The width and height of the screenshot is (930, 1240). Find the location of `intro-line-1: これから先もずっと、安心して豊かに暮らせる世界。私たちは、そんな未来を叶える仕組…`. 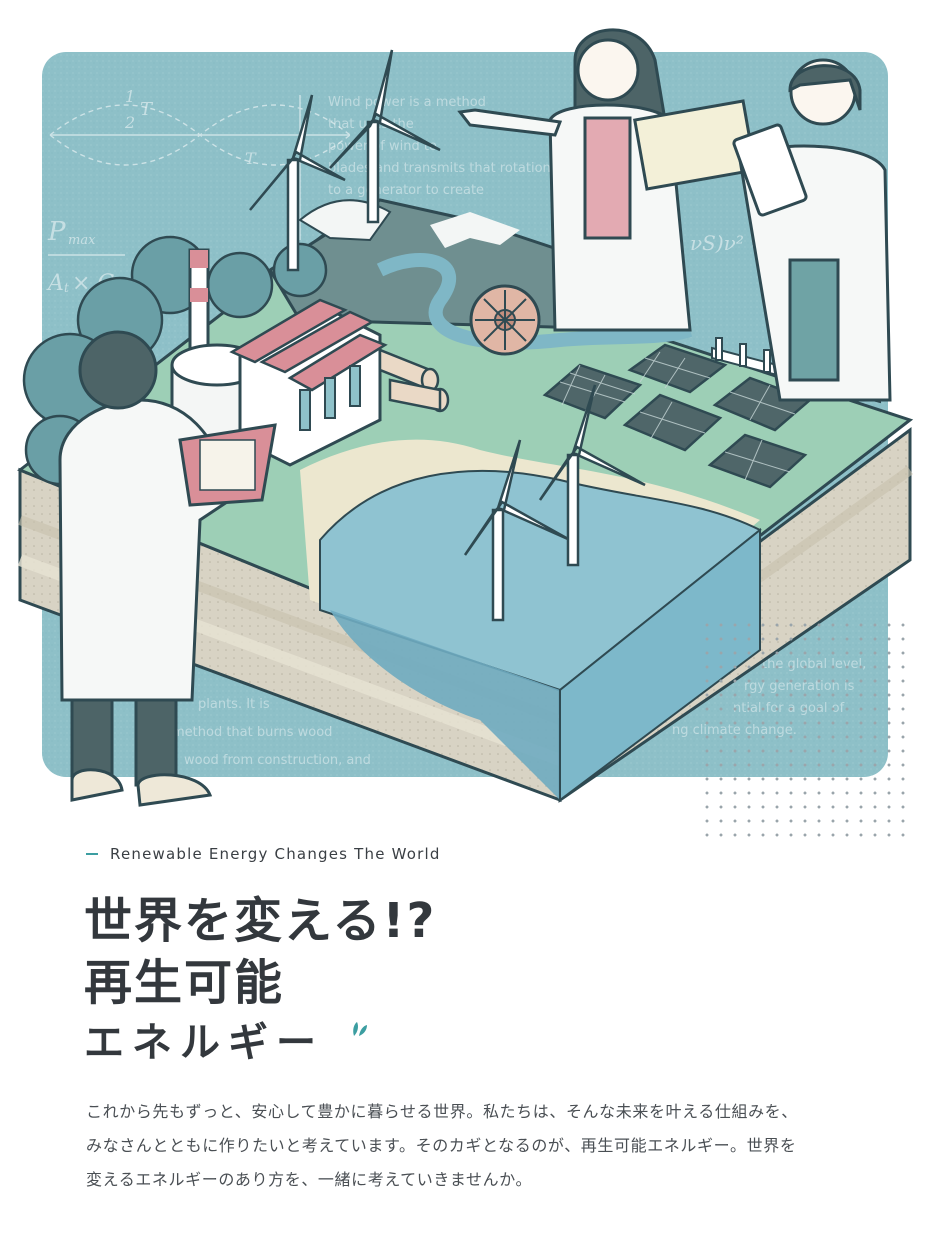

intro-line-1: これから先もずっと、安心して豊かに暮らせる世界。私たちは、そんな未来を叶える仕組… is located at coordinates (442, 1111).